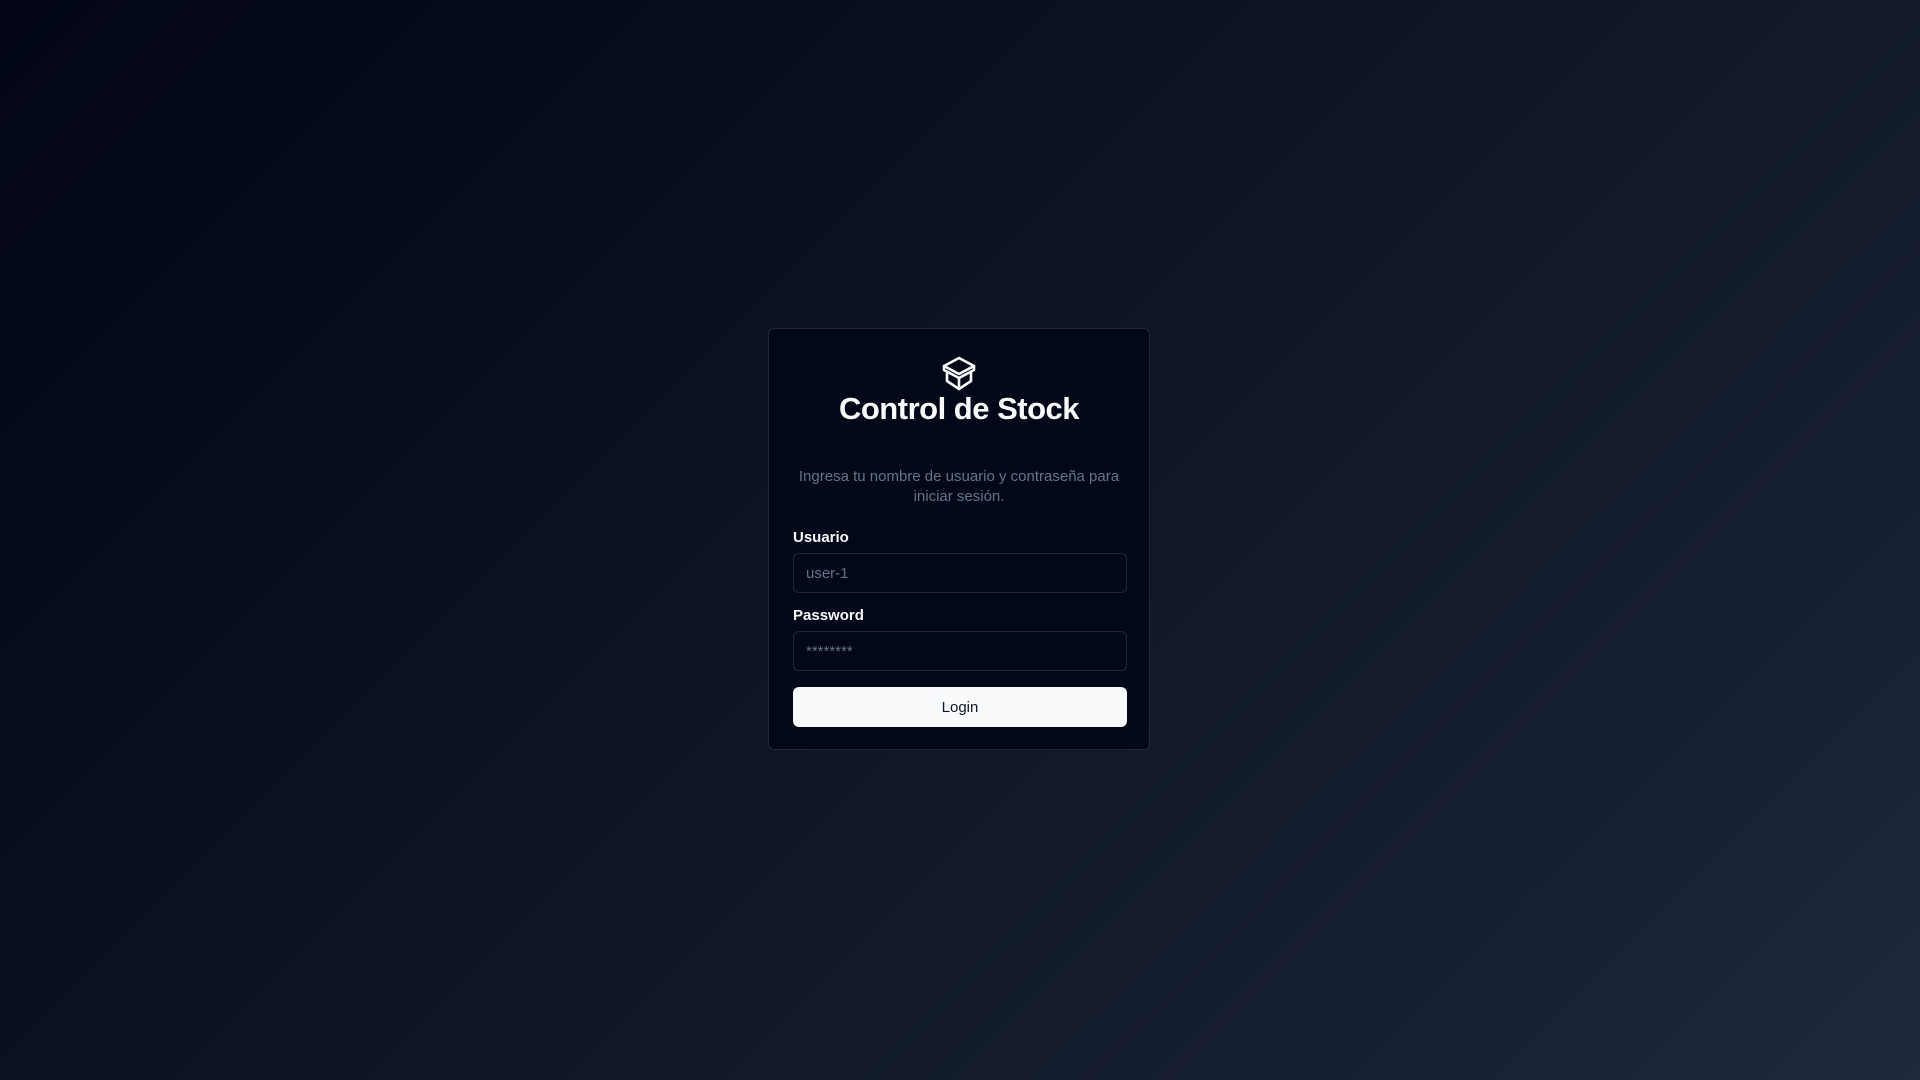  Describe the element at coordinates (960, 707) in the screenshot. I see `login-button: Login` at that location.